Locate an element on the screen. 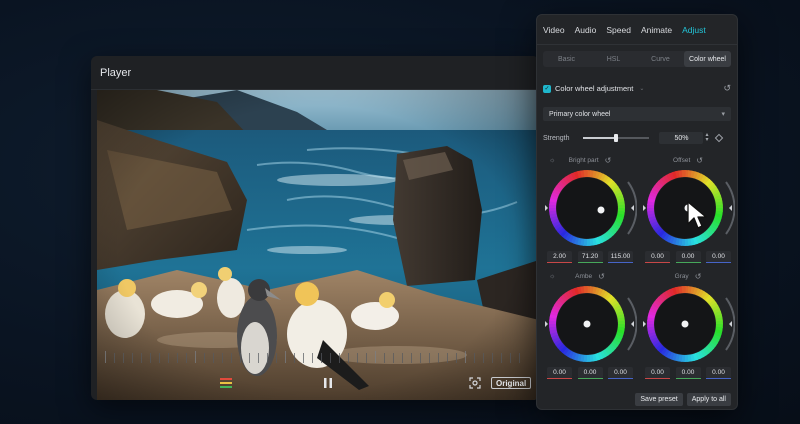 Image resolution: width=800 pixels, height=424 pixels. fit-screen-icon is located at coordinates (475, 383).